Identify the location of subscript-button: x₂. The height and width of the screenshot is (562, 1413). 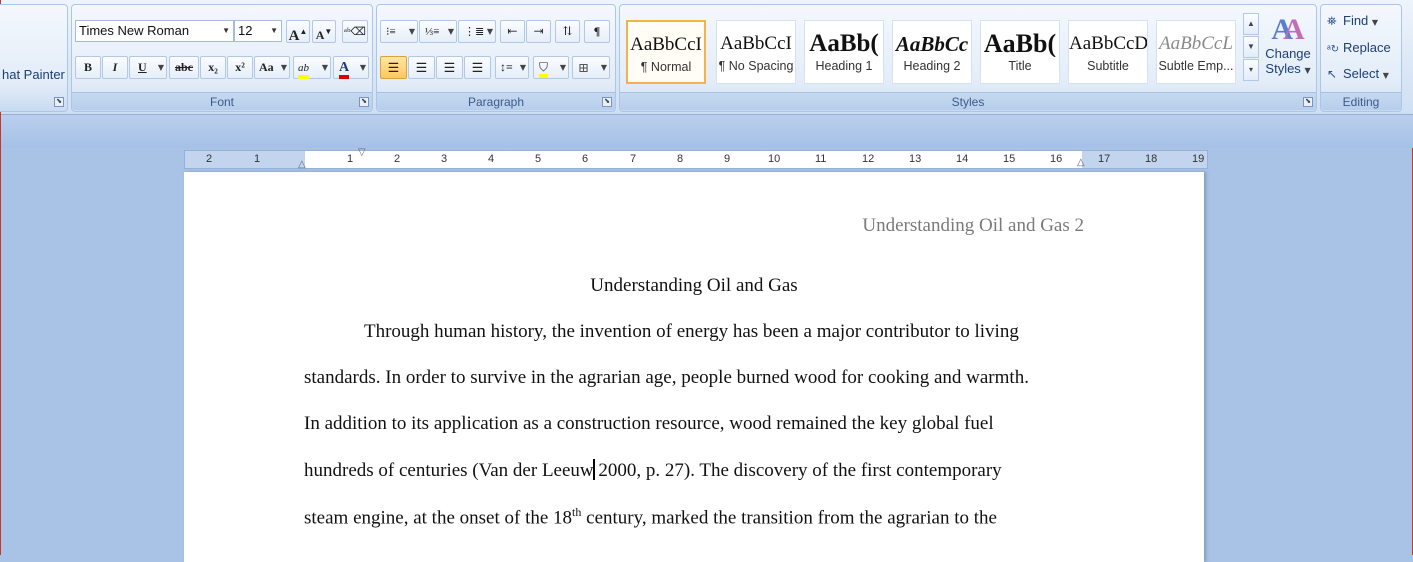
(213, 67).